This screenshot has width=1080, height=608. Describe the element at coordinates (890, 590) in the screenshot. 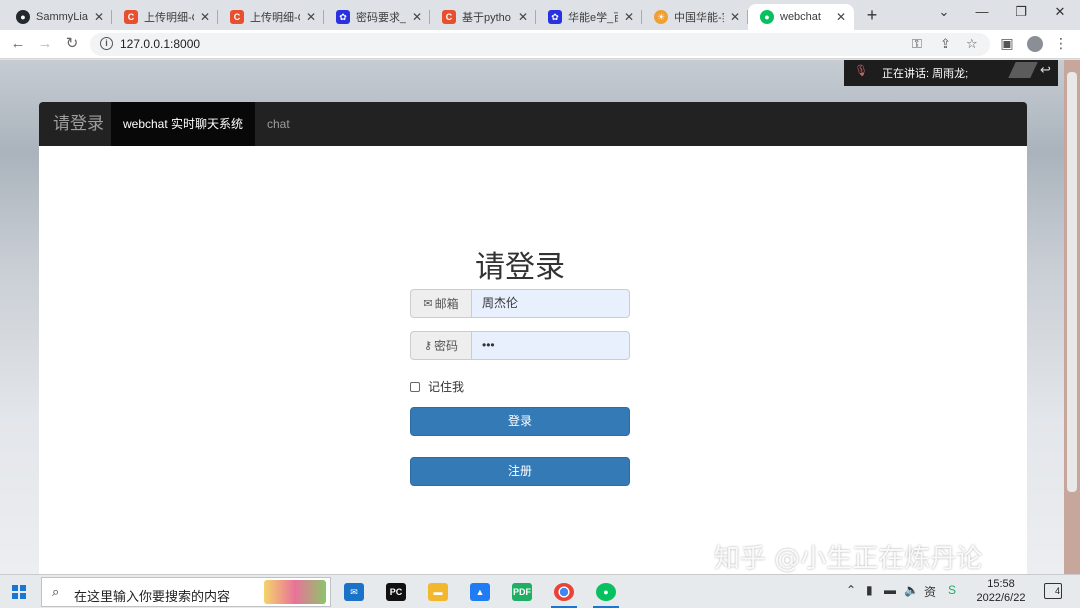

I see `network-icon: ▬` at that location.